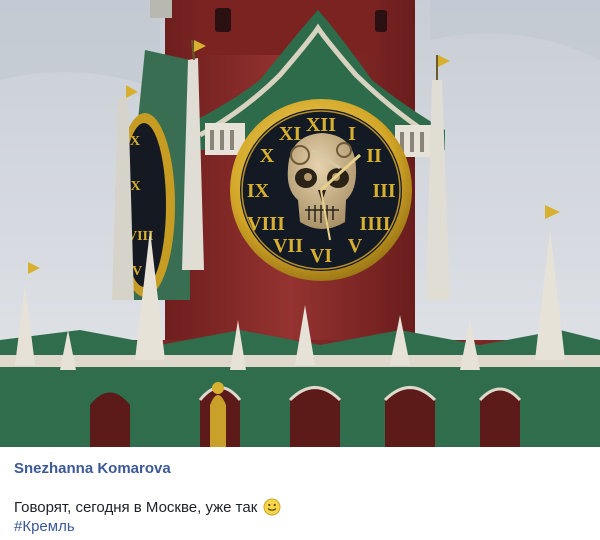  Describe the element at coordinates (321, 125) in the screenshot. I see `svg-text: XII` at that location.